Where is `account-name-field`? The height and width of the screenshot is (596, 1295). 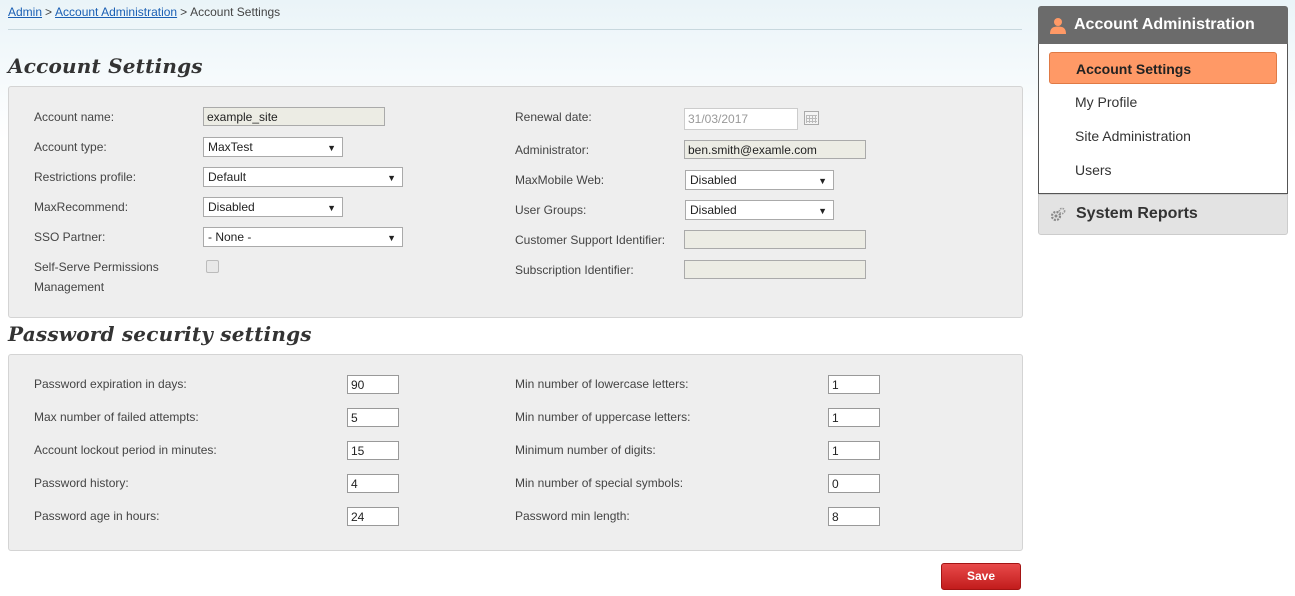 account-name-field is located at coordinates (294, 116).